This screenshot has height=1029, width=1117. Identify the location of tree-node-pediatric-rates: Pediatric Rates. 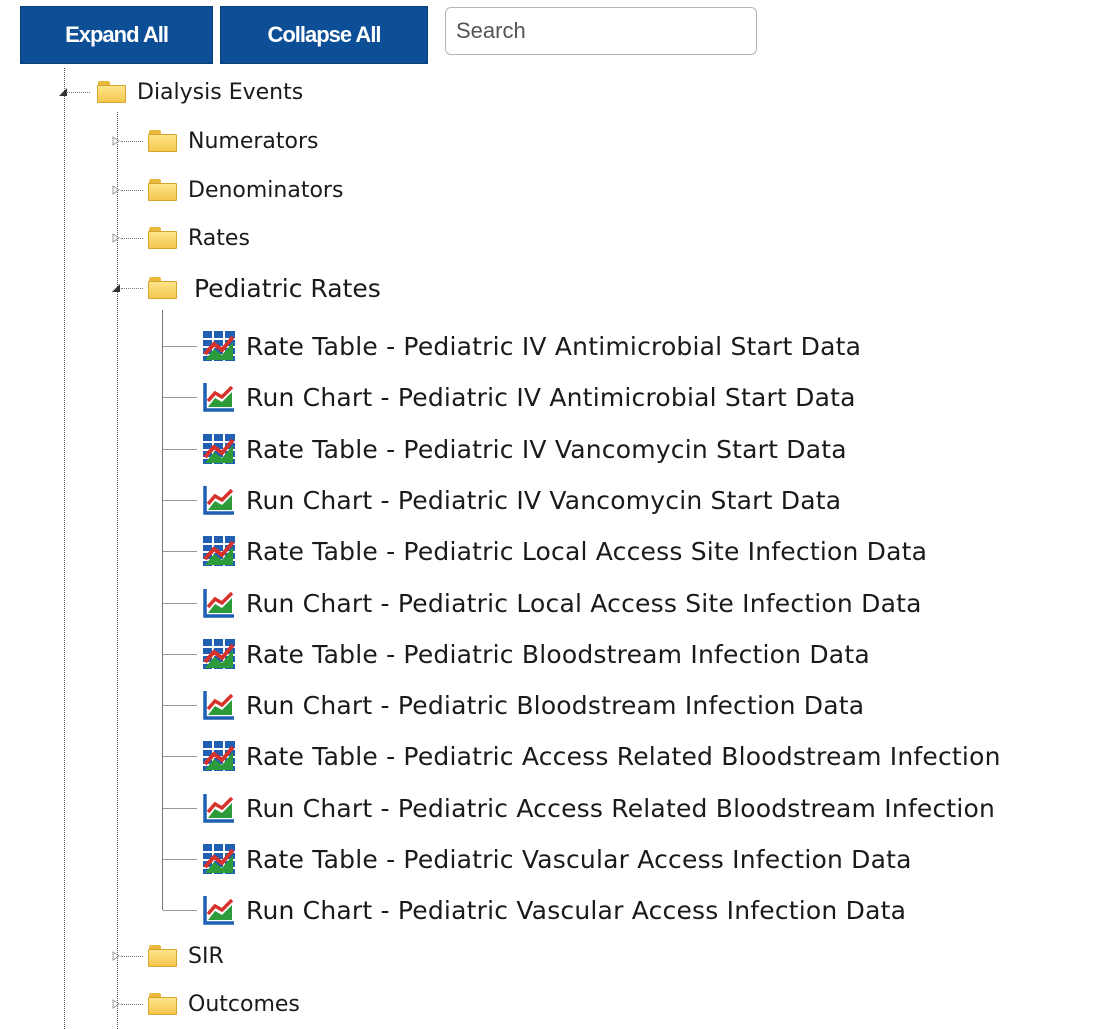
(264, 288).